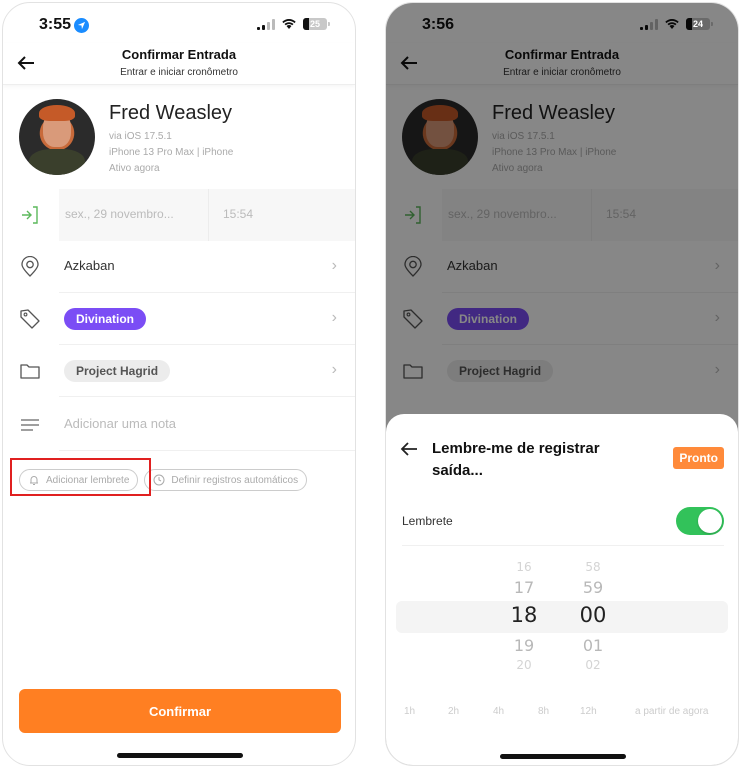 The width and height of the screenshot is (741, 768). What do you see at coordinates (180, 711) in the screenshot?
I see `confirm-button: Confirmar` at bounding box center [180, 711].